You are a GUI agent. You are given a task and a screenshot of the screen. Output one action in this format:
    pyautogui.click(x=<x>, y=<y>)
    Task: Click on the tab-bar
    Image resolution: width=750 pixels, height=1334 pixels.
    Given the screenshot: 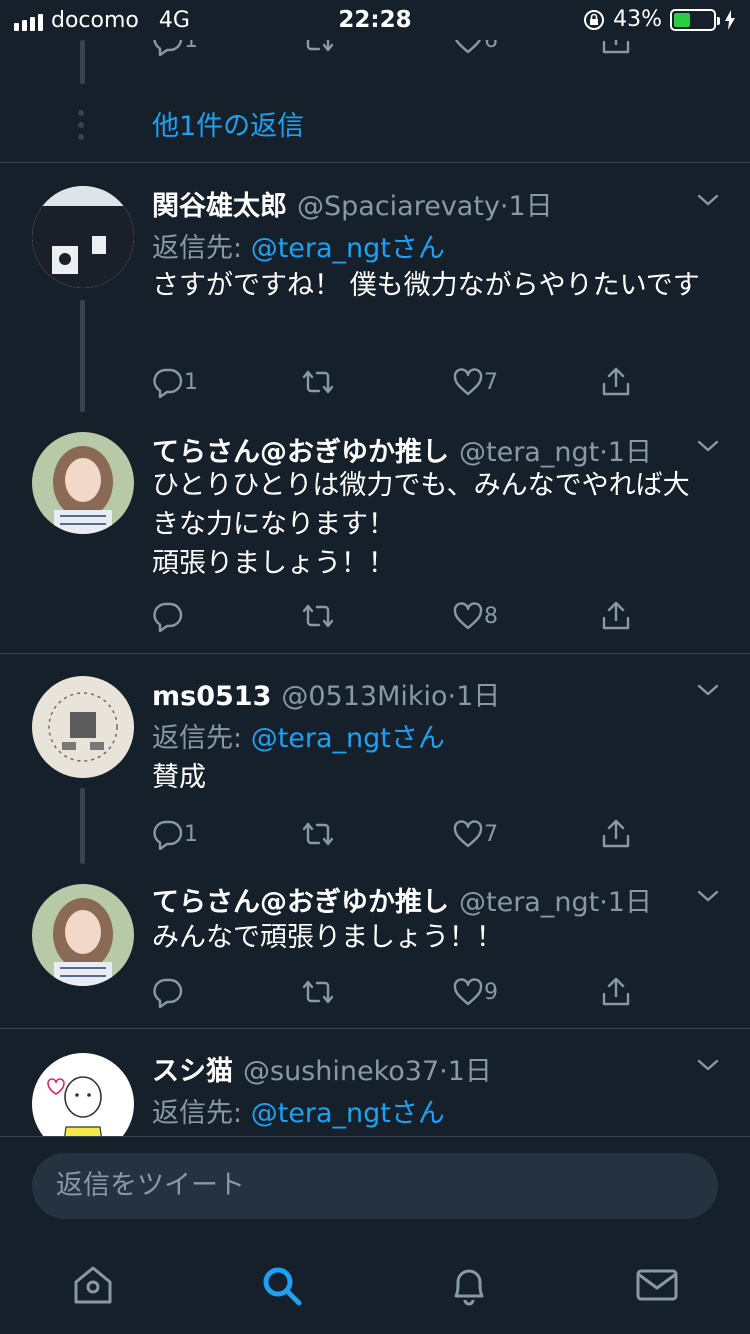 What is the action you would take?
    pyautogui.click(x=375, y=1287)
    